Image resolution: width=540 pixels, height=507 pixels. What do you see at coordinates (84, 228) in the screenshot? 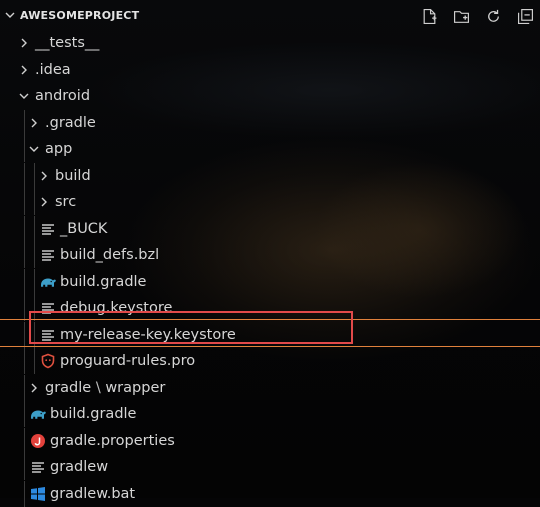
I see `tree-item-label: _BUCK` at bounding box center [84, 228].